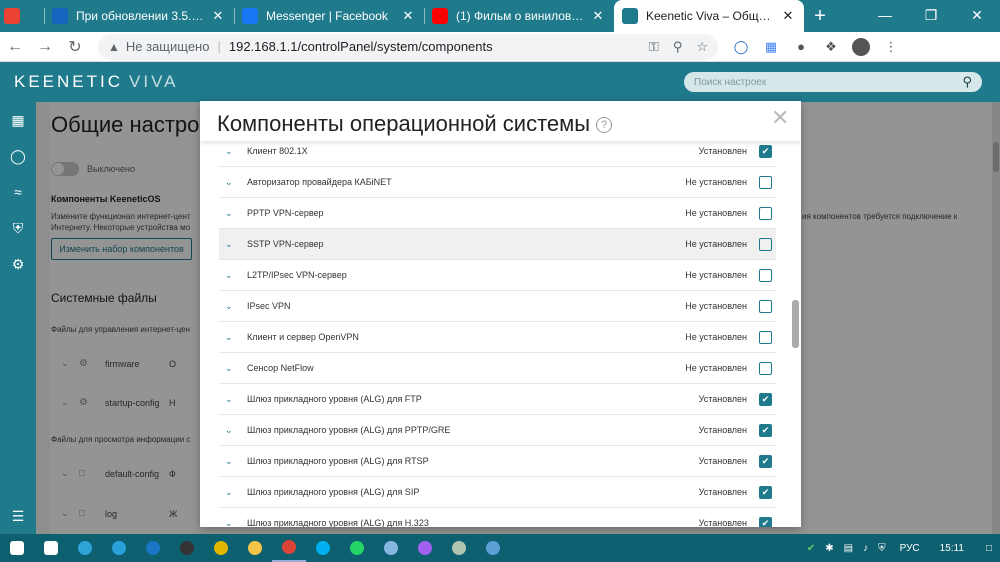  Describe the element at coordinates (493, 548) in the screenshot. I see `qbittorrent-icon` at that location.